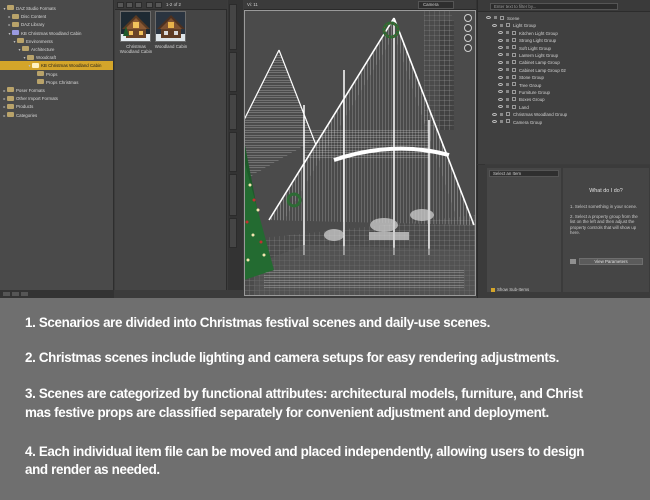 Image resolution: width=650 pixels, height=500 pixels. I want to click on scene-item-label: Stone Group, so click(531, 78).